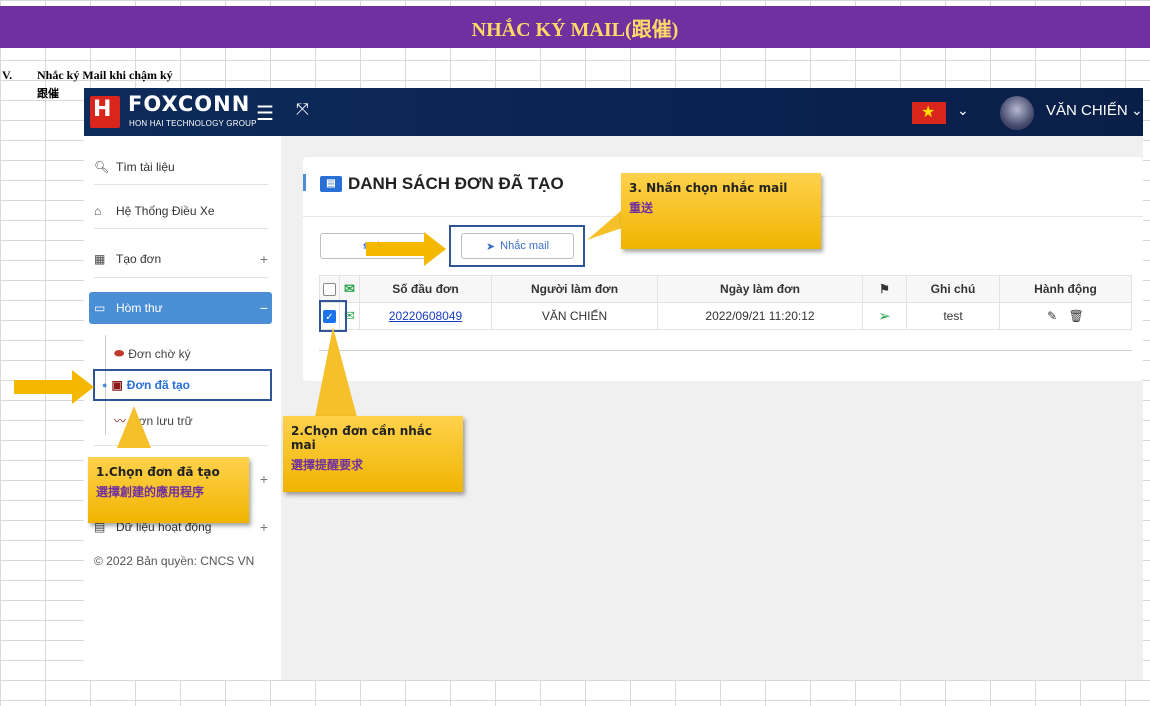  I want to click on callout-1-zh: 選擇創建的應用程序, so click(150, 492).